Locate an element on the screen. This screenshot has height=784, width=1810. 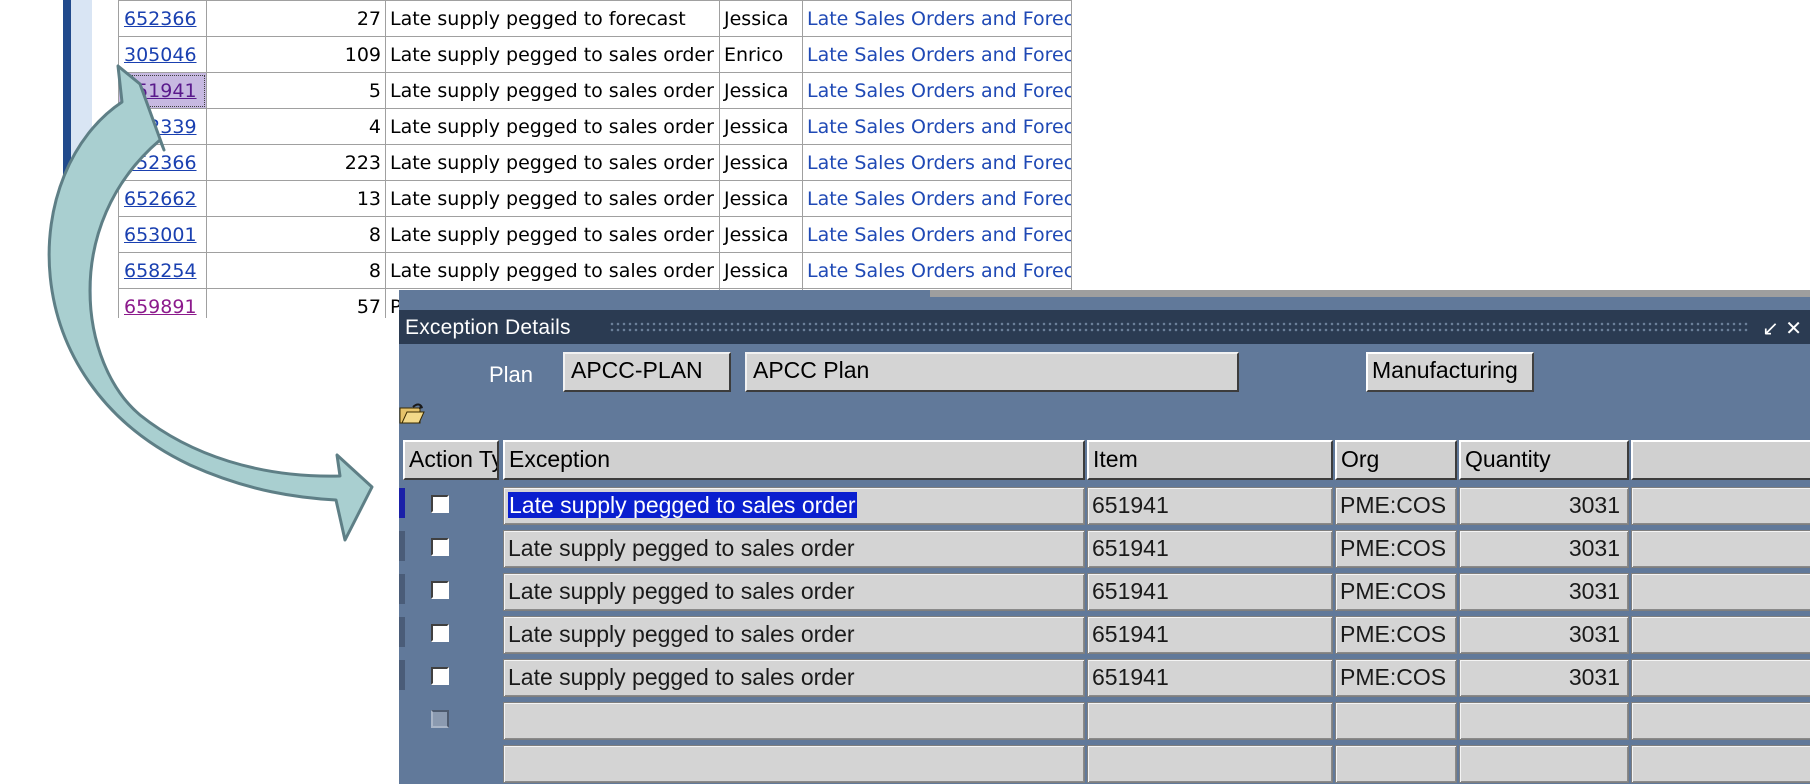
selected-text: Late supply pegged to sales order is located at coordinates (682, 505).